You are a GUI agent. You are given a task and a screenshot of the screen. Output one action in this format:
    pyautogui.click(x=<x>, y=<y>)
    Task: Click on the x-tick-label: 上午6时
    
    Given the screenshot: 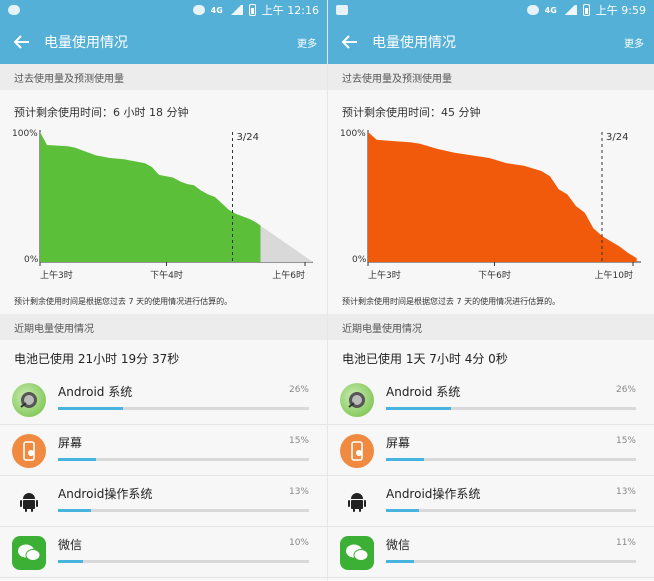 What is the action you would take?
    pyautogui.click(x=288, y=275)
    